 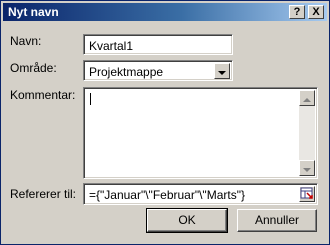 I want to click on refers-to-label: Refererer til:, so click(x=43, y=194).